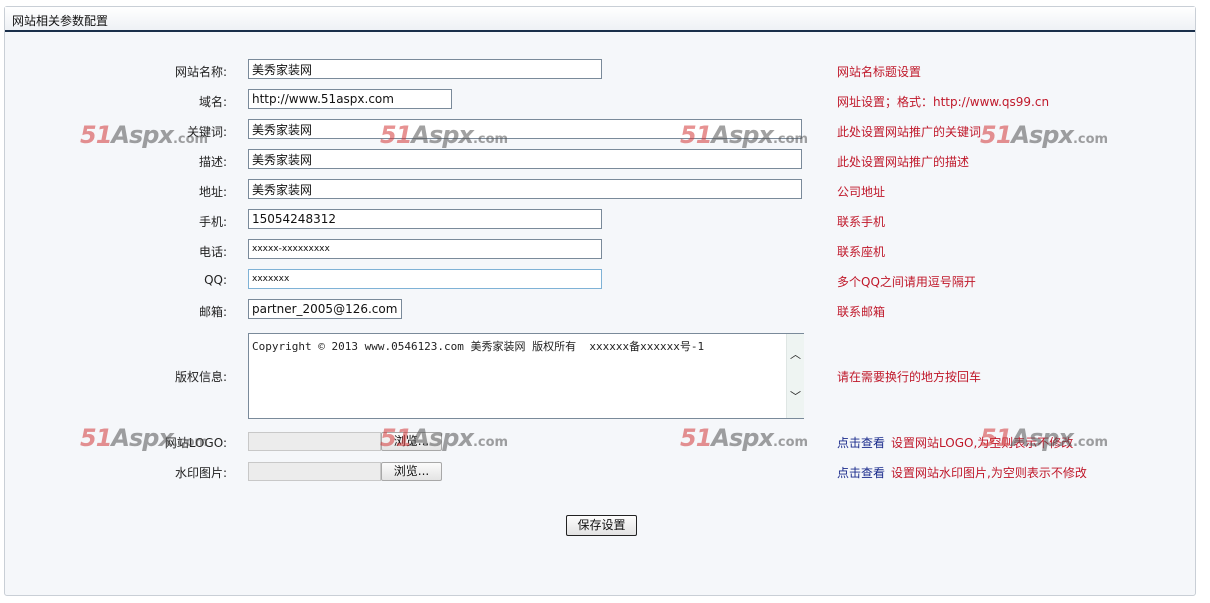 This screenshot has height=603, width=1210. I want to click on description-label: 描述:, so click(212, 162).